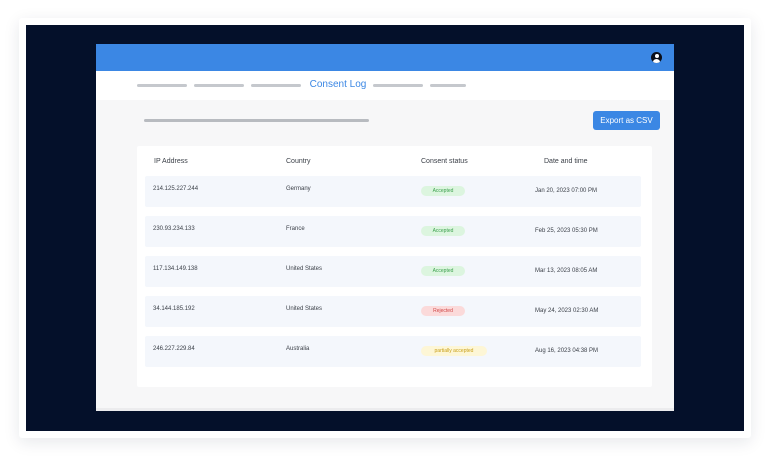 The height and width of the screenshot is (456, 770). What do you see at coordinates (298, 161) in the screenshot?
I see `column-header-country: Country` at bounding box center [298, 161].